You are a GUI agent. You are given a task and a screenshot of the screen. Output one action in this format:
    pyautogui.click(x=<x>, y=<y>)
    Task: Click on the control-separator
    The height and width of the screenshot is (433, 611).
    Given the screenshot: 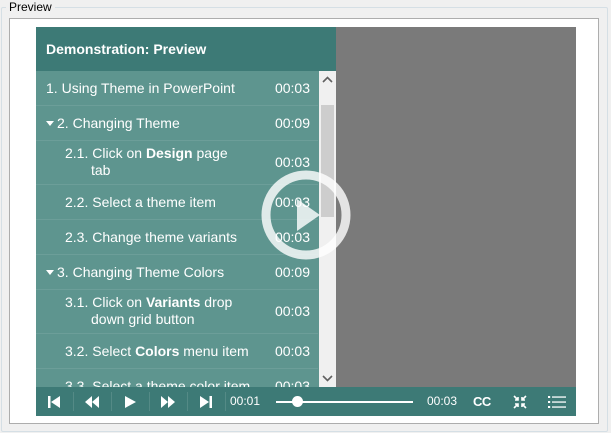 What is the action you would take?
    pyautogui.click(x=225, y=401)
    